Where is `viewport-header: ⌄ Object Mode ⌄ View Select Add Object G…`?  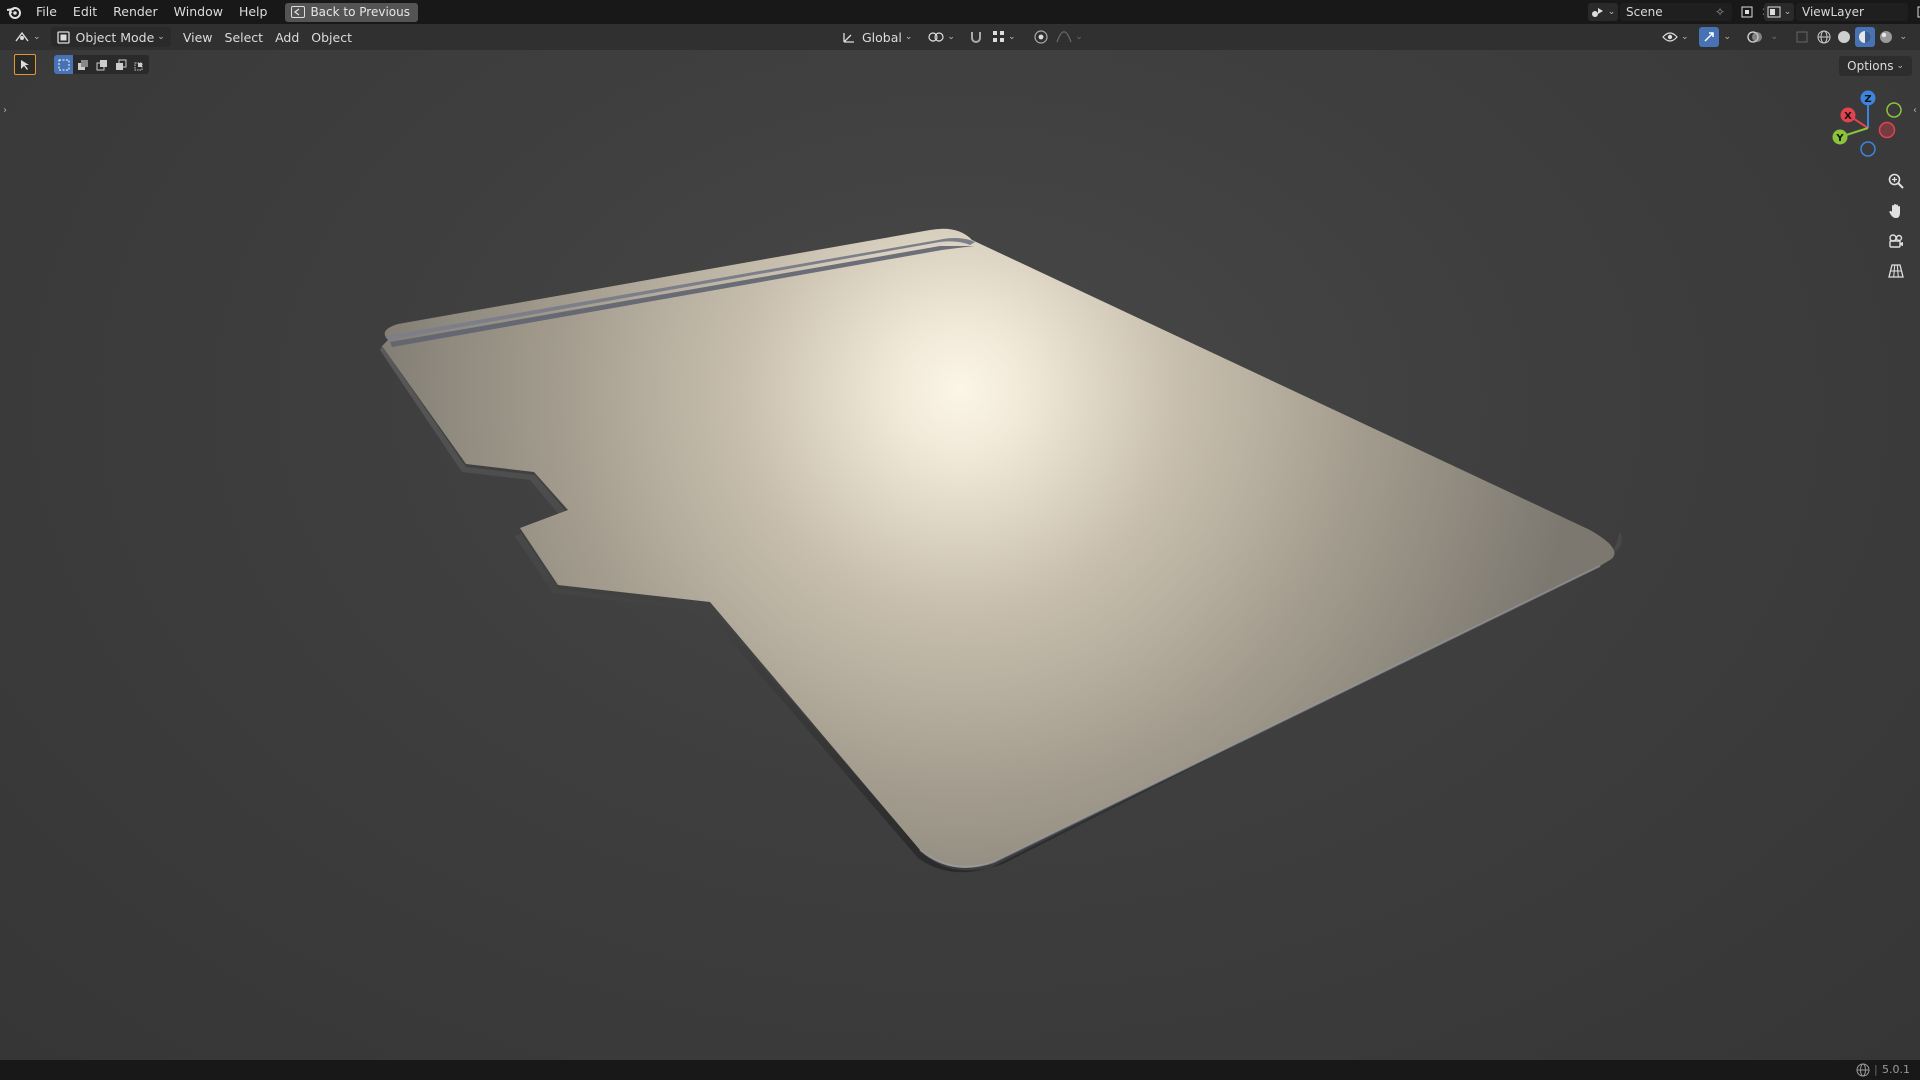 viewport-header: ⌄ Object Mode ⌄ View Select Add Object G… is located at coordinates (960, 37).